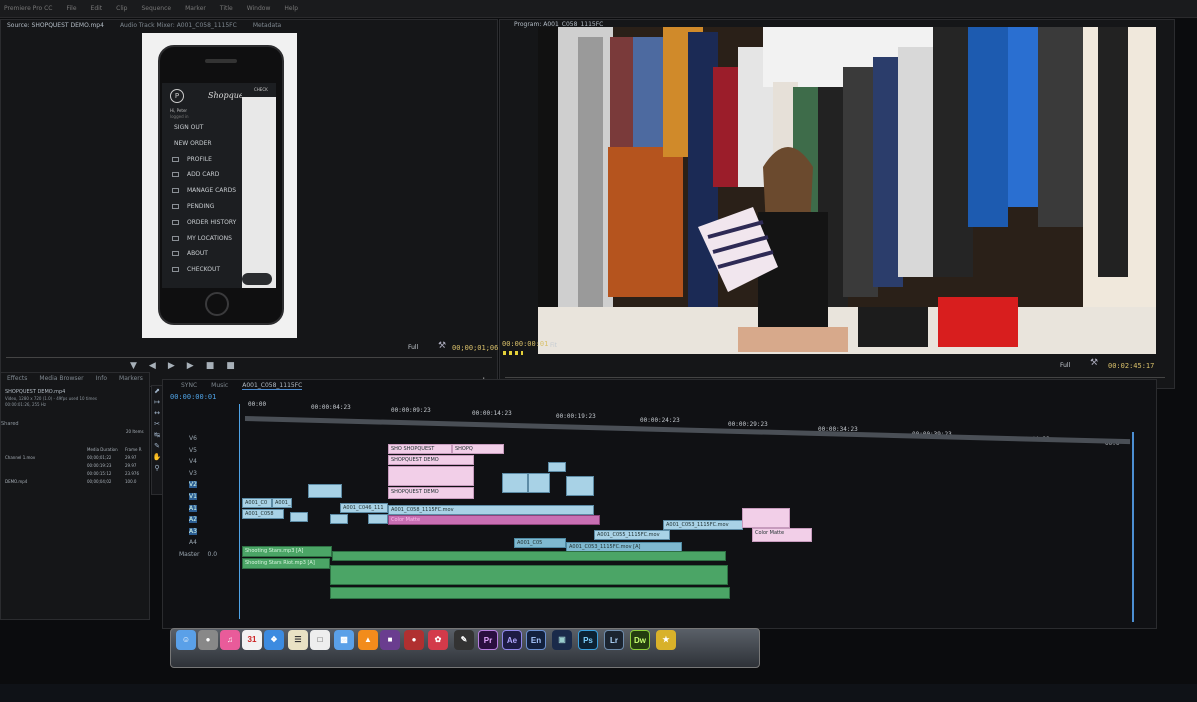 The image size is (1197, 702). Describe the element at coordinates (420, 449) in the screenshot. I see `clip-v5-a: SHO SHOPQUEST` at that location.